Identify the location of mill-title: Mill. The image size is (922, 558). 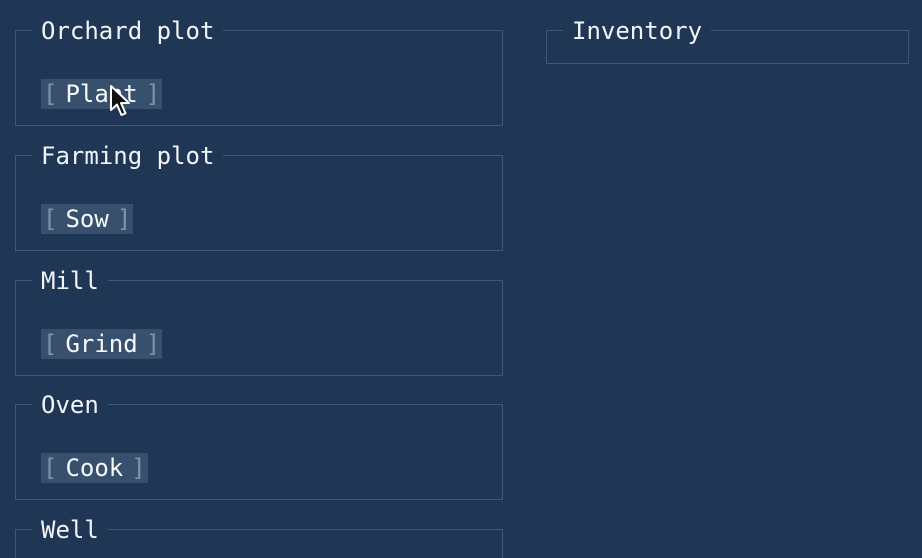
(70, 281).